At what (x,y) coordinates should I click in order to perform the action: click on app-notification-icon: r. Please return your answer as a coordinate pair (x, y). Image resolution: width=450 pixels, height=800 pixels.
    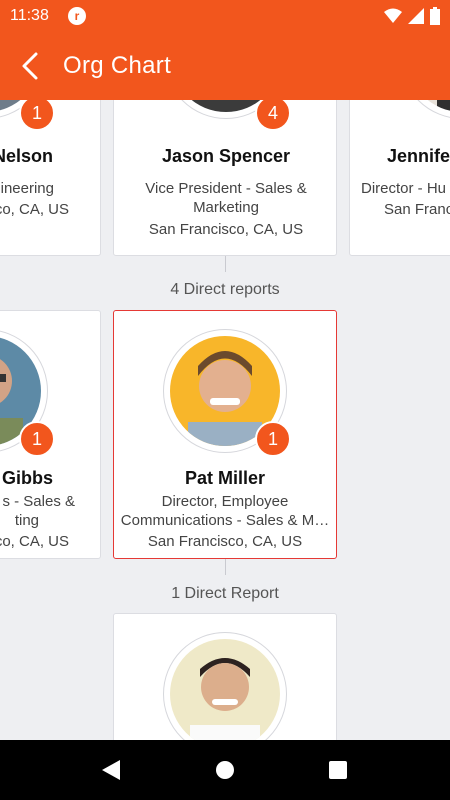
    Looking at the image, I should click on (77, 16).